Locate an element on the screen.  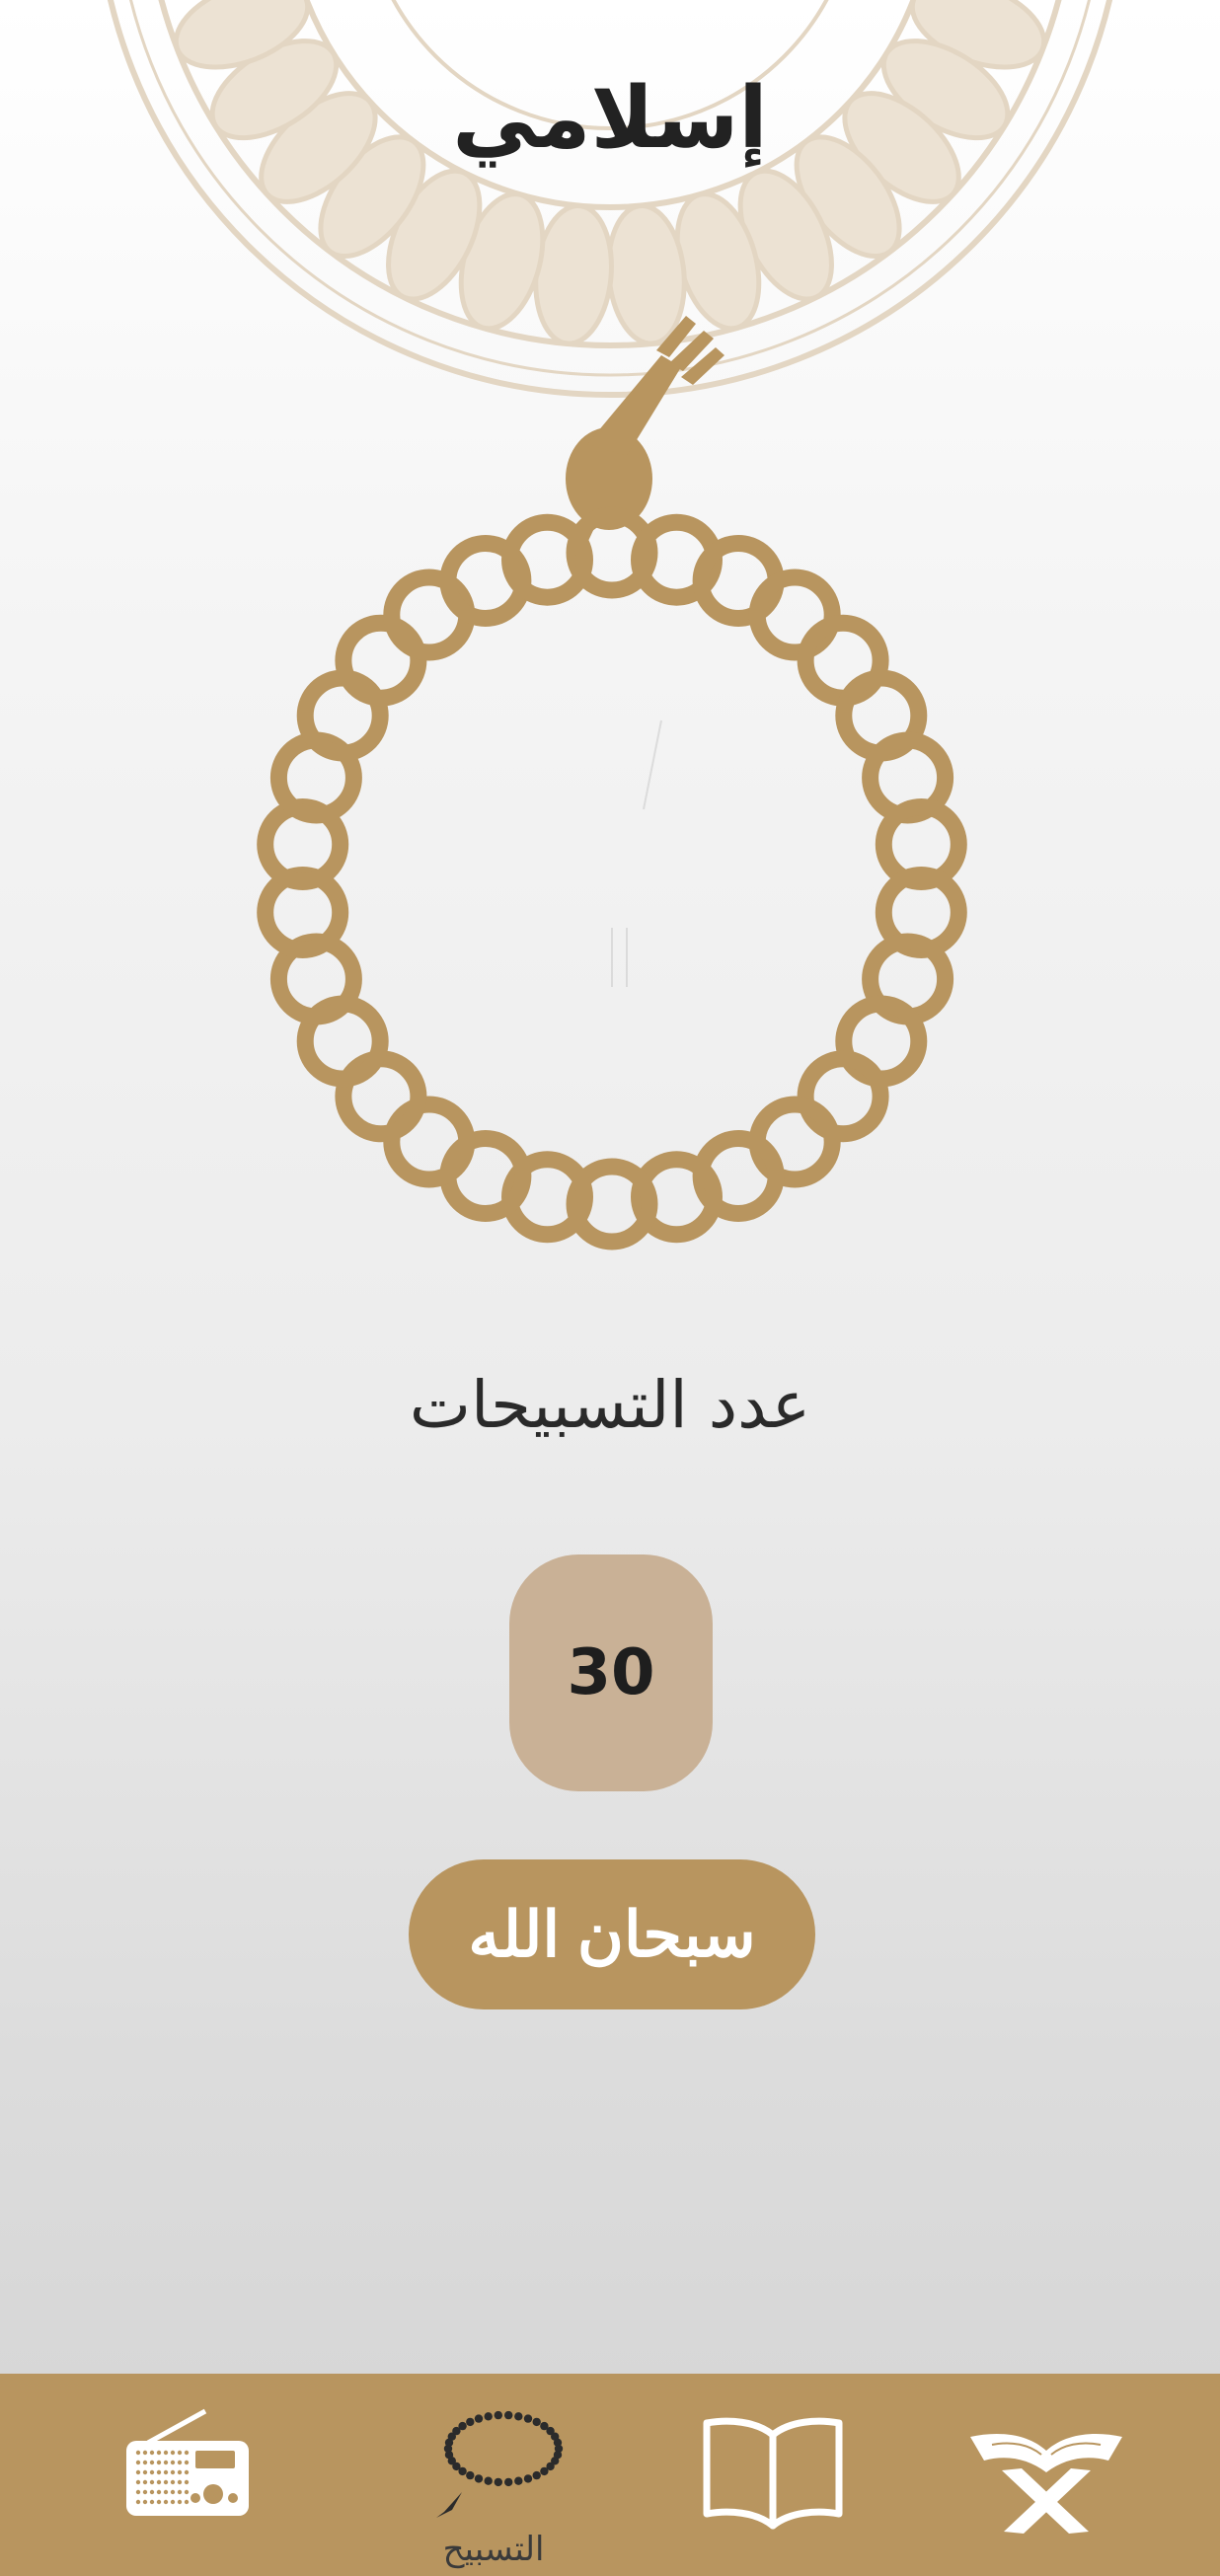
nav-item-quran is located at coordinates (1046, 2475).